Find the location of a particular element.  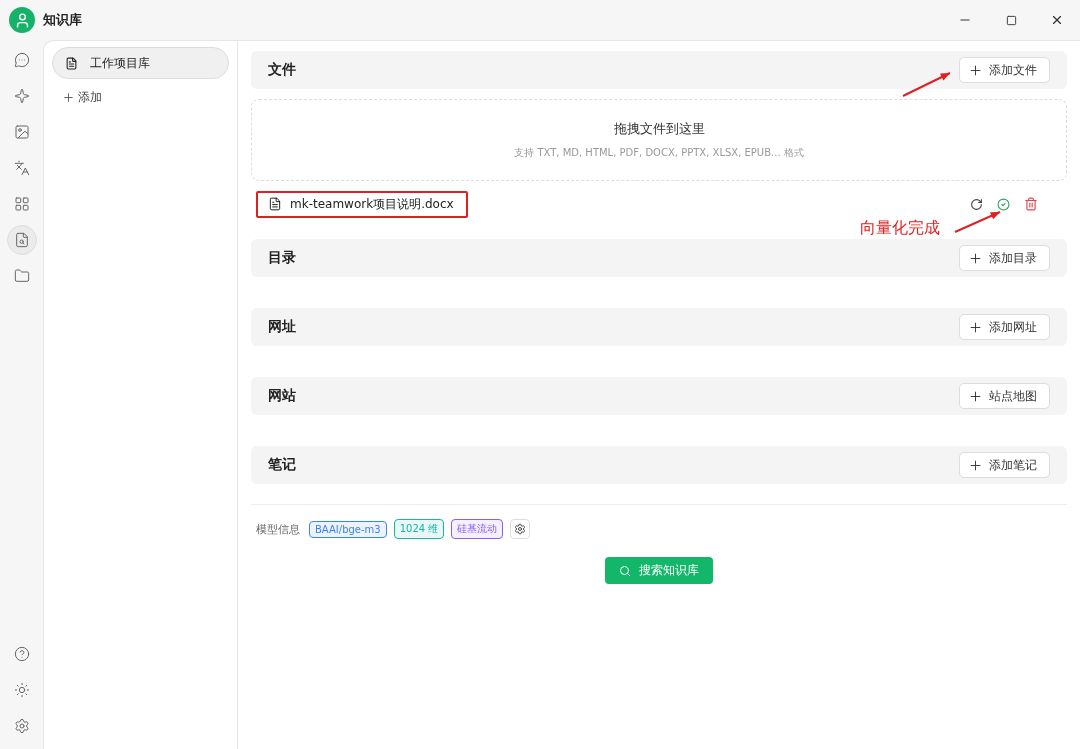

model-tag: BAAI/bge-m3 is located at coordinates (348, 529).